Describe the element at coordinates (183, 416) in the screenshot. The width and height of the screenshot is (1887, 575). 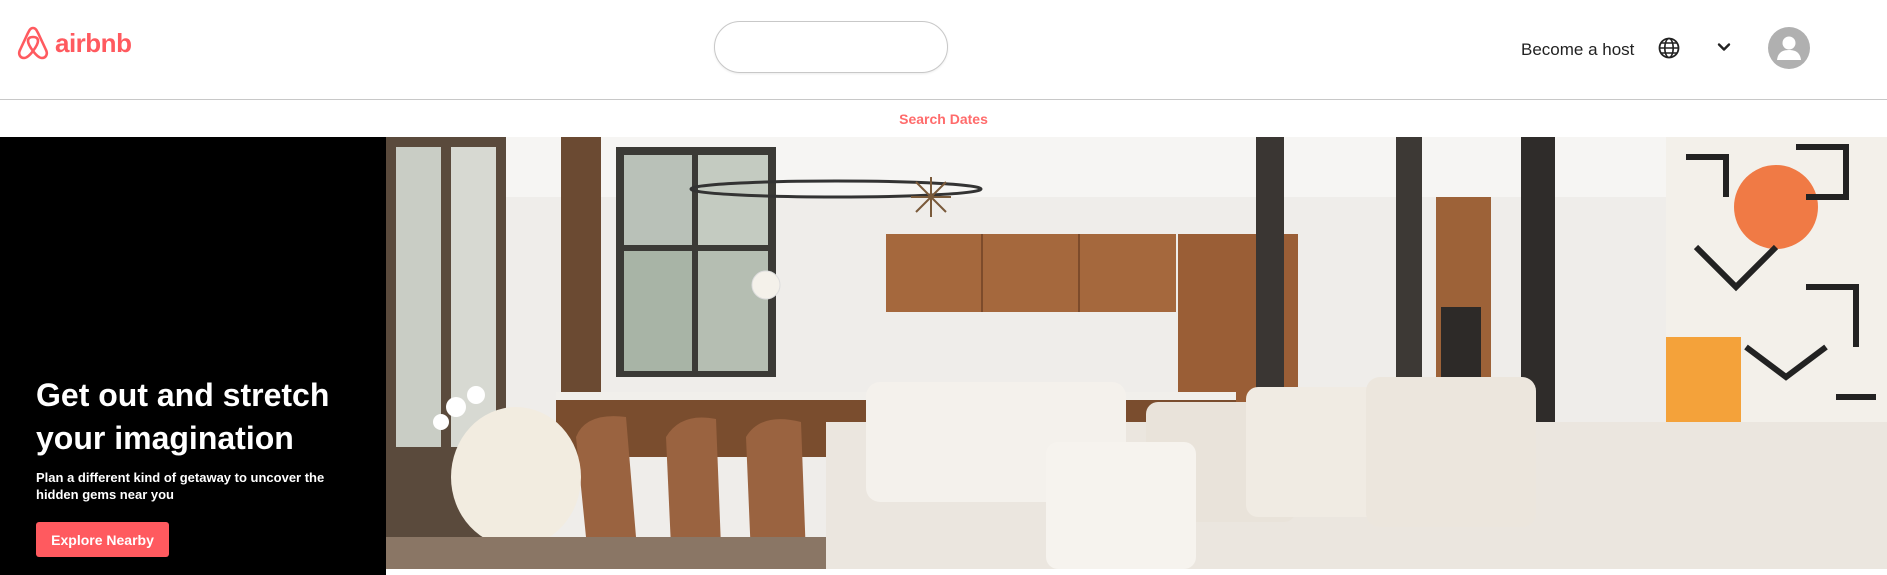
I see `hero-title: Get out and stretch your imagination` at that location.